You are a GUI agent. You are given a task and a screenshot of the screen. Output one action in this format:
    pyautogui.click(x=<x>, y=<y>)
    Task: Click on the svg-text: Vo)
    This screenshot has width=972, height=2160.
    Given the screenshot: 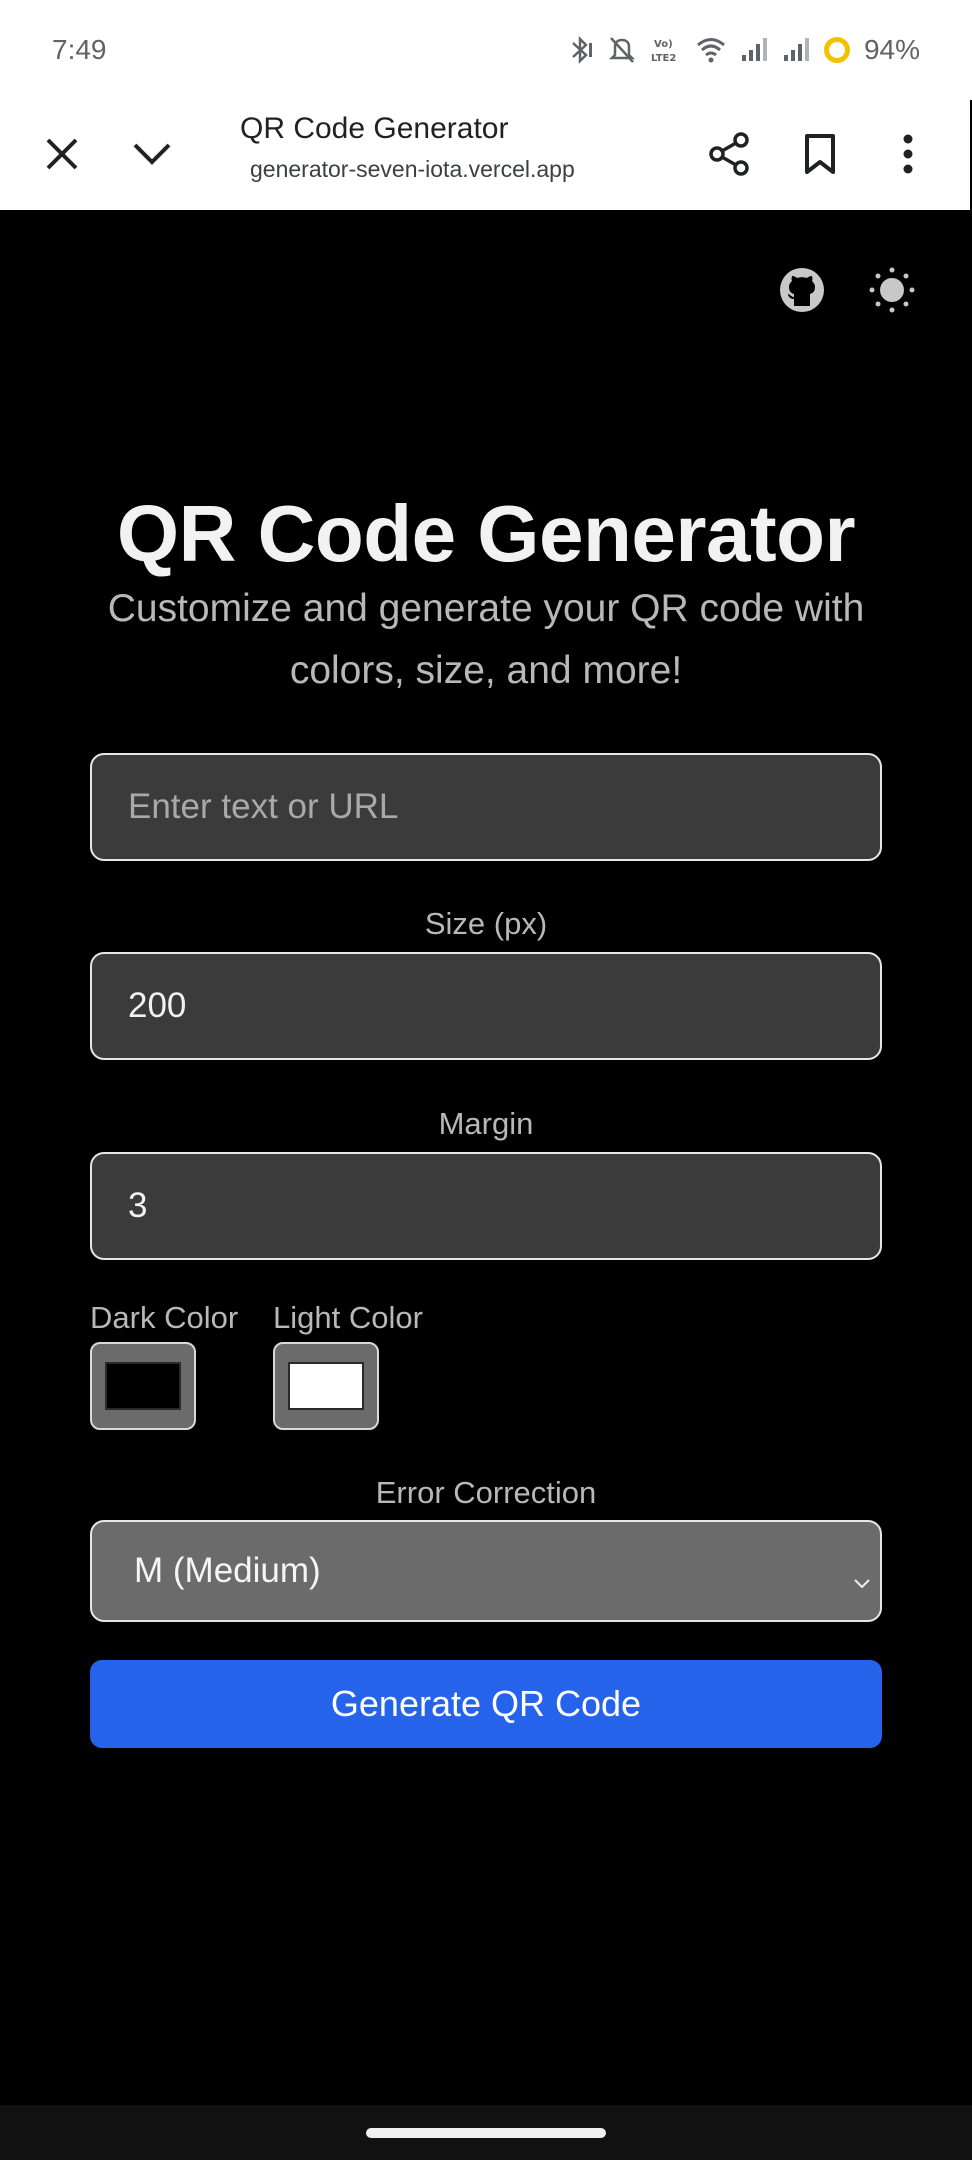 What is the action you would take?
    pyautogui.click(x=663, y=44)
    